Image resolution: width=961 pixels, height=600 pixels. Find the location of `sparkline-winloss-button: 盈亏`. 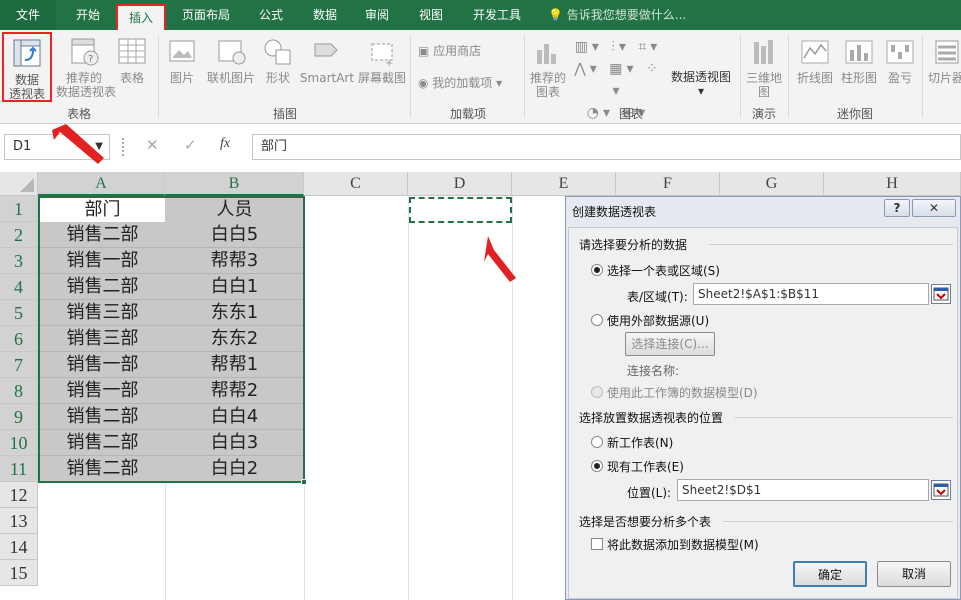

sparkline-winloss-button: 盈亏 is located at coordinates (900, 60).